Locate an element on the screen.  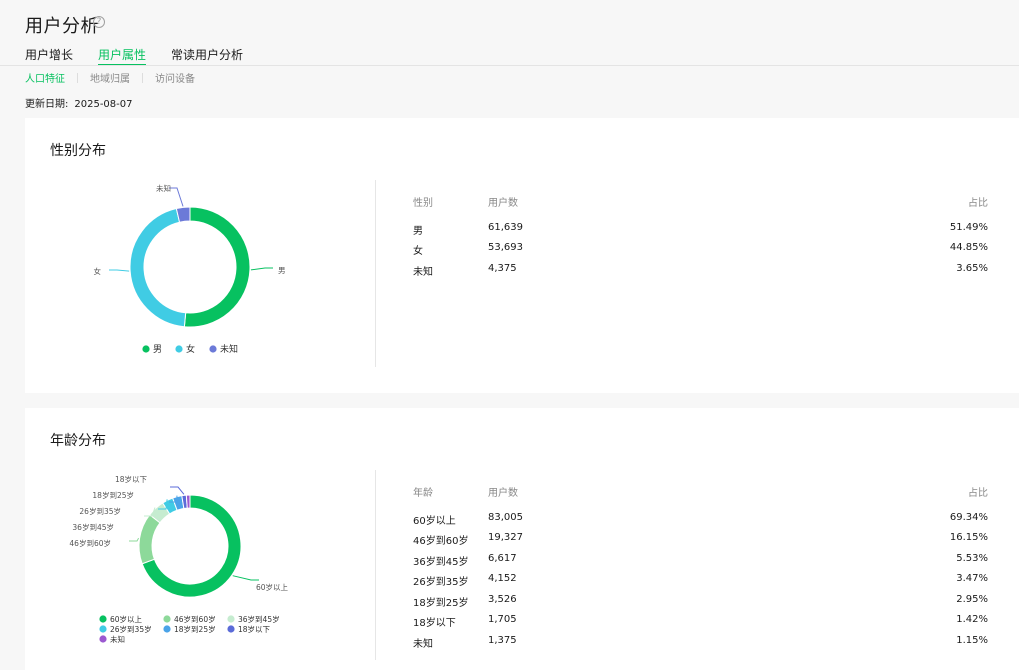
row-pct: 5.53% is located at coordinates (972, 558).